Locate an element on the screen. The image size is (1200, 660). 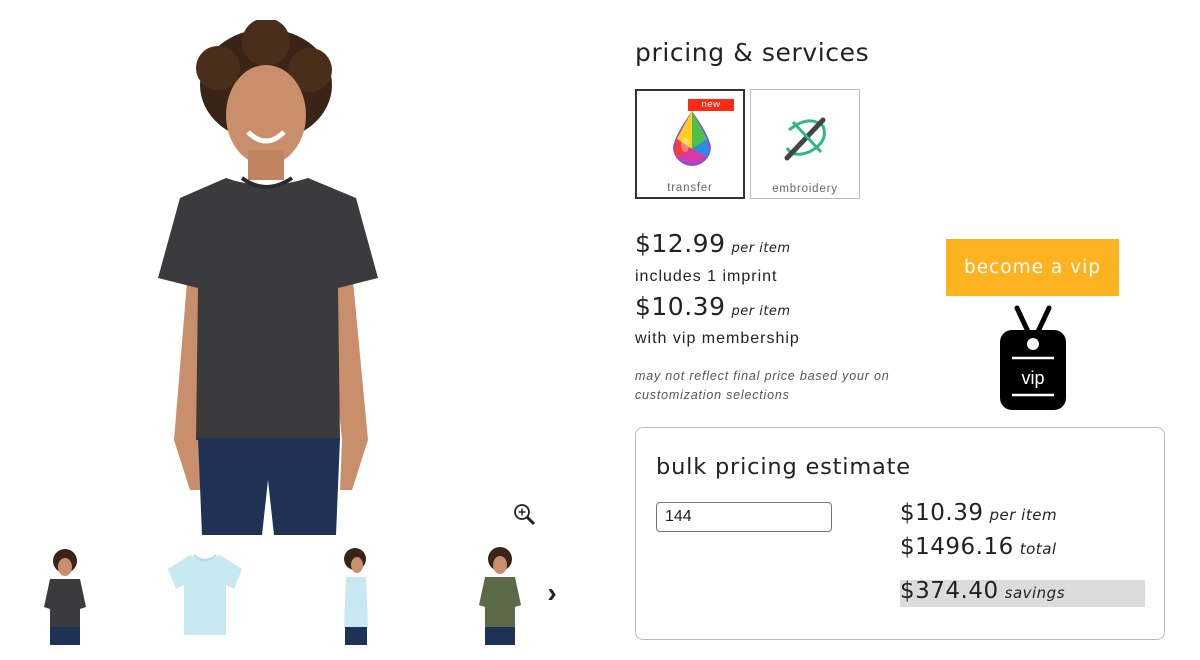
bulk-per-item-price: $10.39 is located at coordinates (942, 513).